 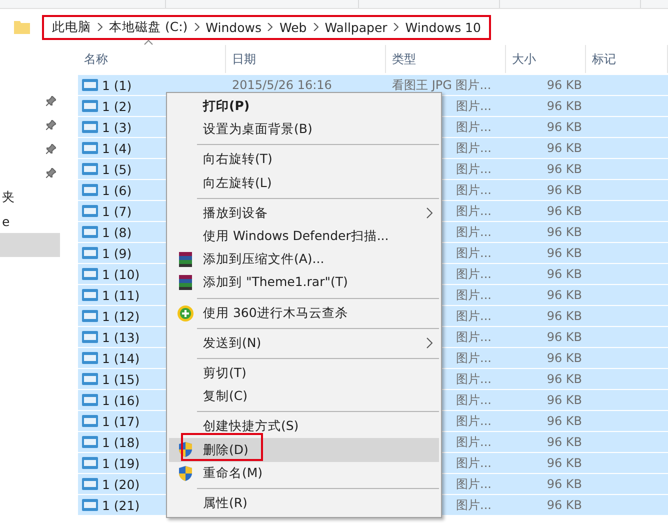 I want to click on file-name: 1 (19), so click(x=121, y=463).